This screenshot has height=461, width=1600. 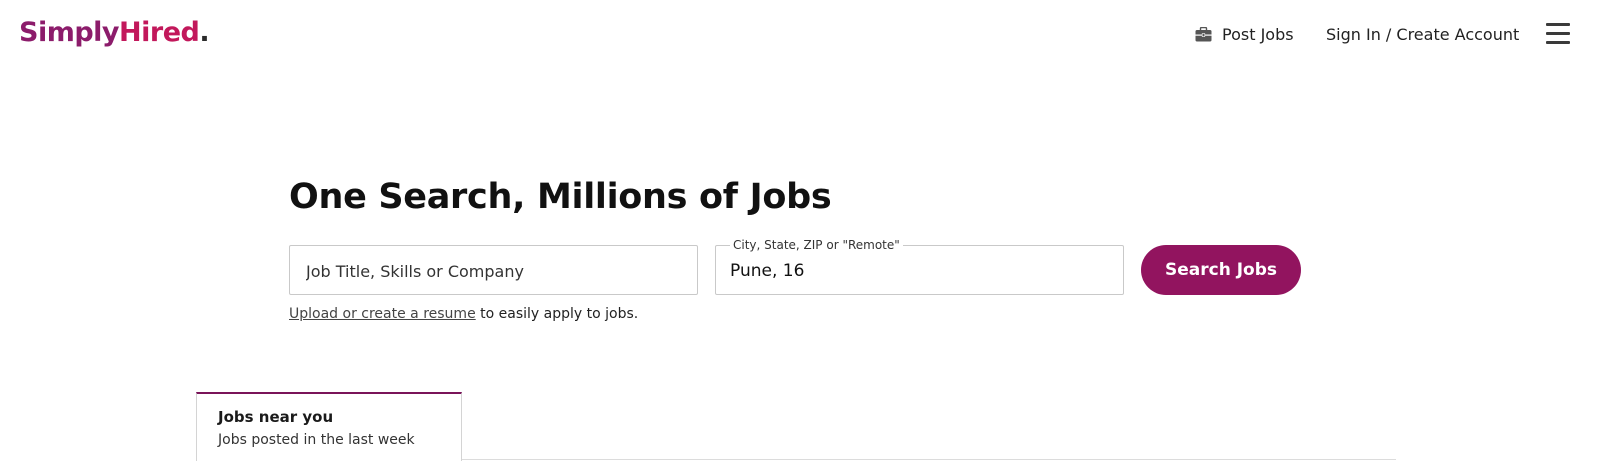 I want to click on resume-prompt-suffix: to easily apply to jobs., so click(x=557, y=314).